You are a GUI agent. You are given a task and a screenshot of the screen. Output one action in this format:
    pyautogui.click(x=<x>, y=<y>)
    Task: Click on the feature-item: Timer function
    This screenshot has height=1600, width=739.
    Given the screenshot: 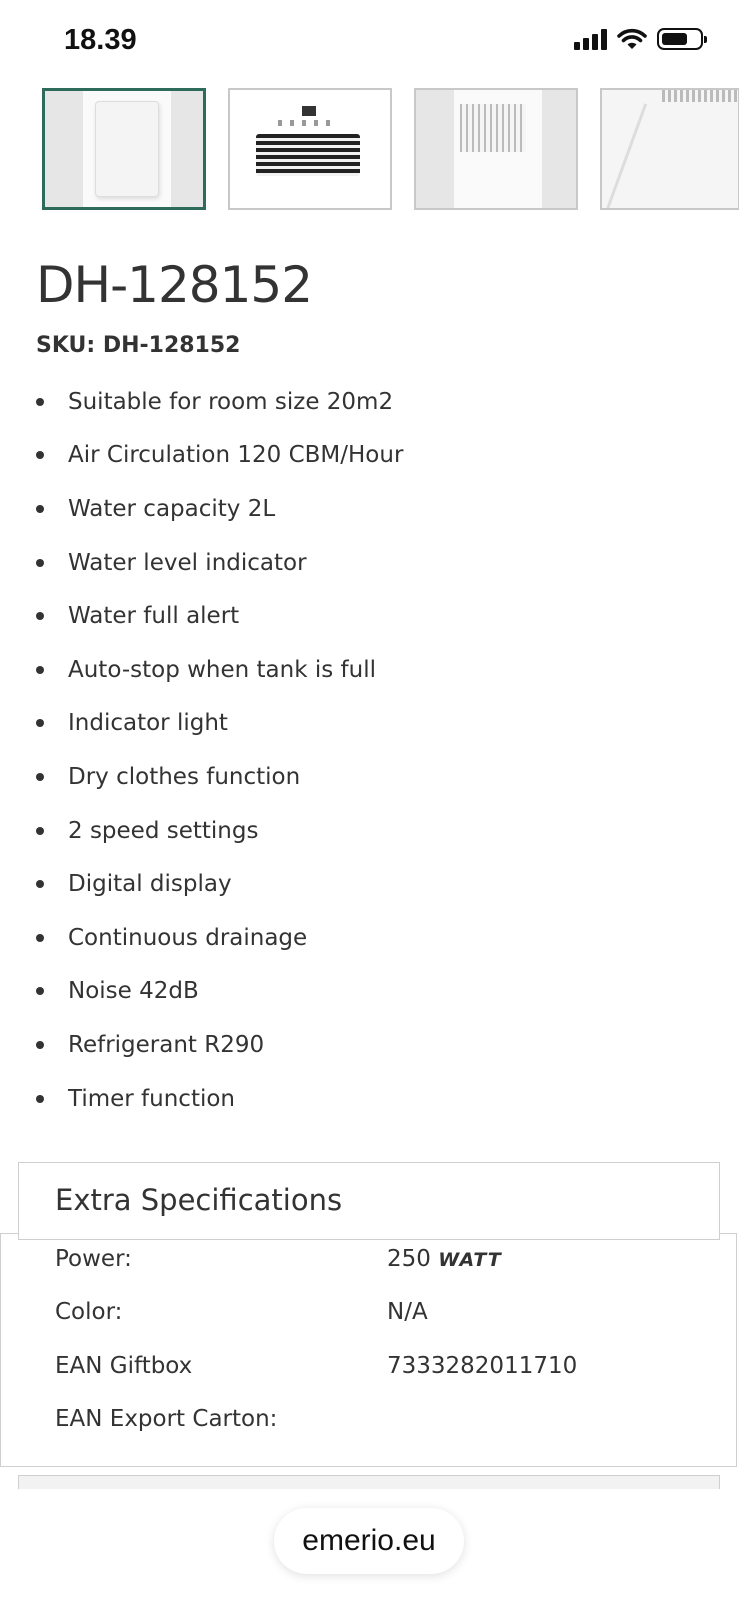 What is the action you would take?
    pyautogui.click(x=219, y=1099)
    